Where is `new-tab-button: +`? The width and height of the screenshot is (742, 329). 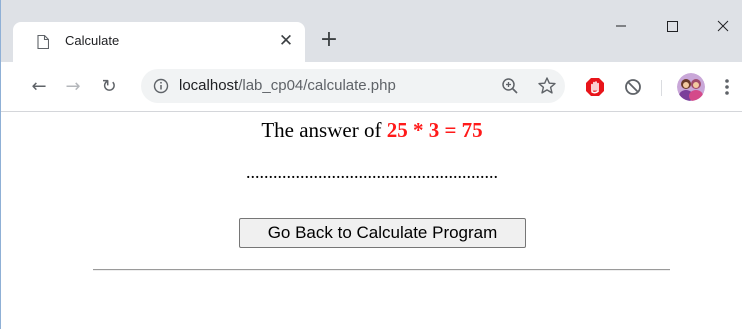 new-tab-button: + is located at coordinates (329, 41).